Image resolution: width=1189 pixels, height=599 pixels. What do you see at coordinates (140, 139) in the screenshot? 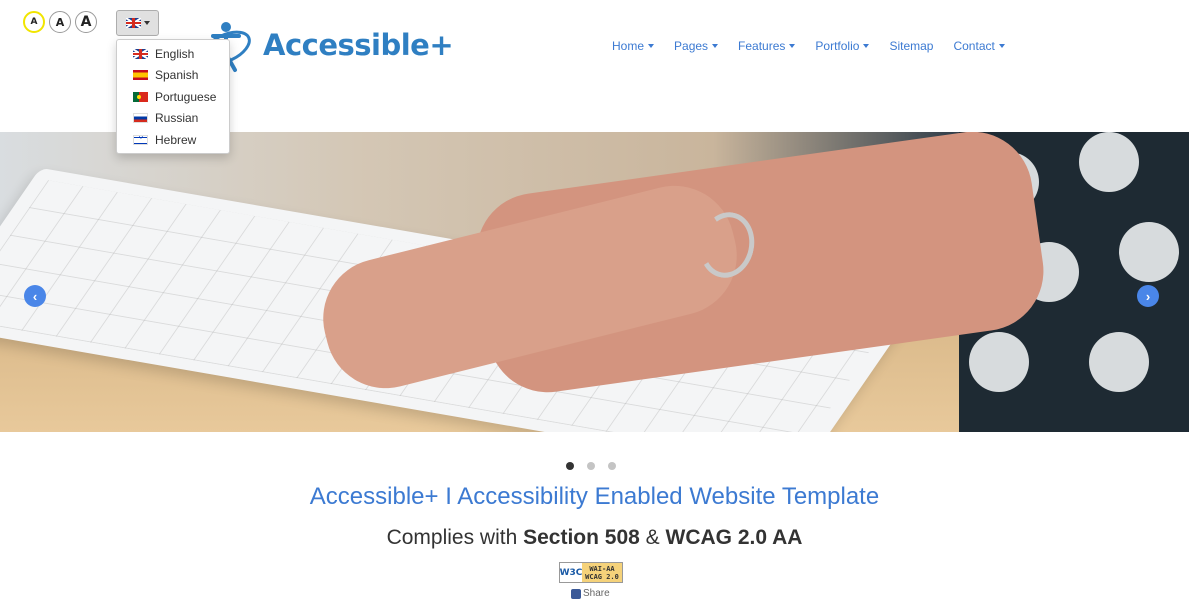
I see `israel-flag-icon` at bounding box center [140, 139].